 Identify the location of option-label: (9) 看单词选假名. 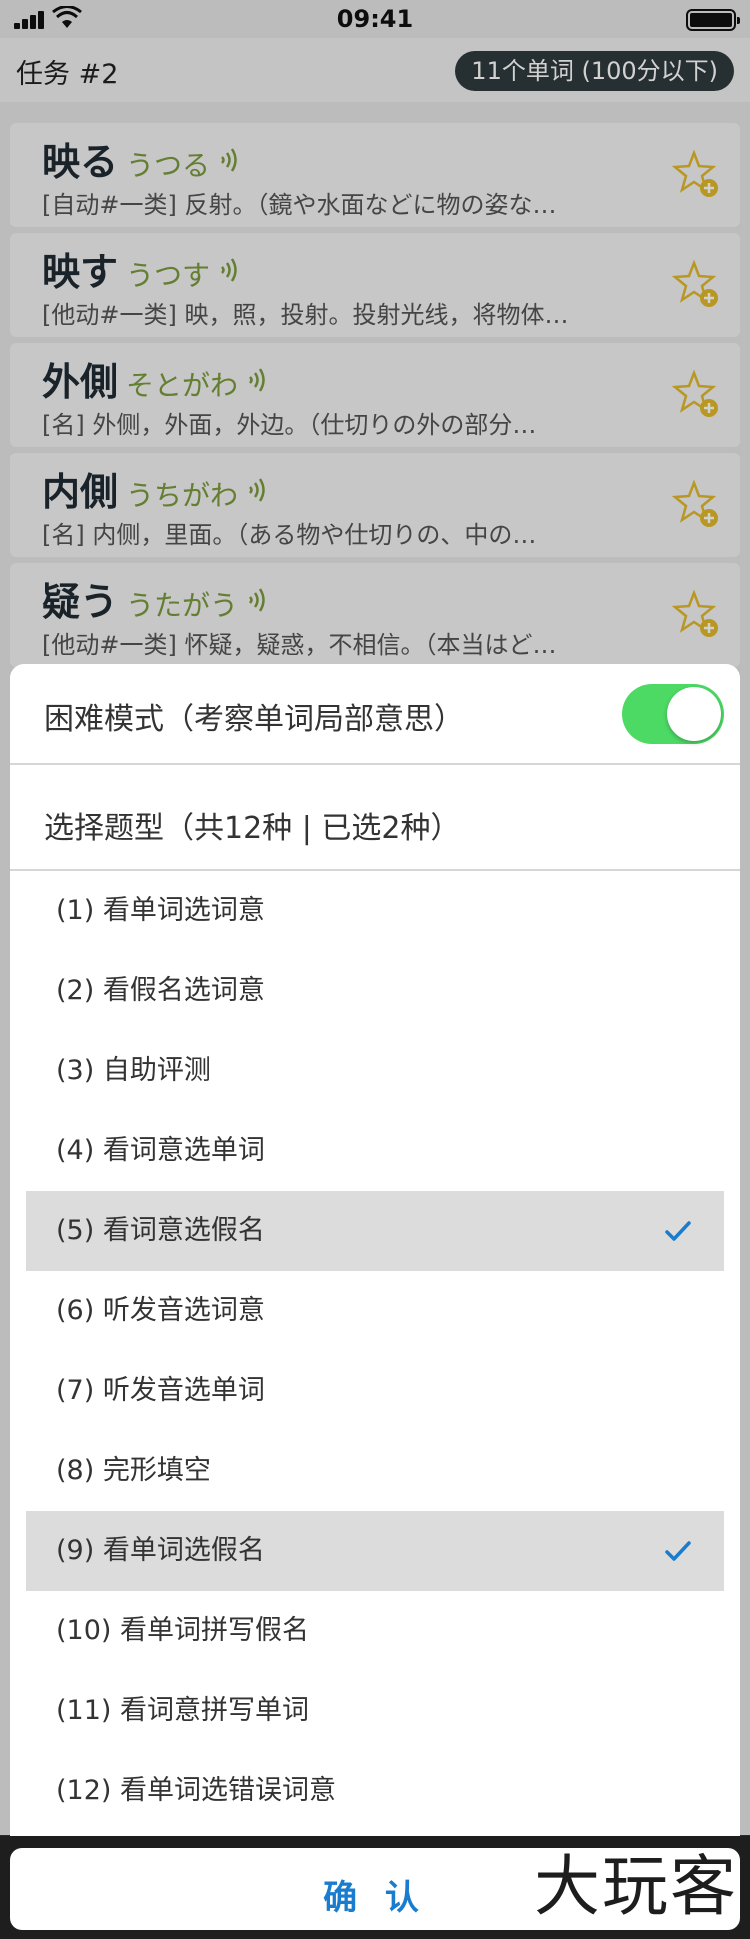
(160, 1550).